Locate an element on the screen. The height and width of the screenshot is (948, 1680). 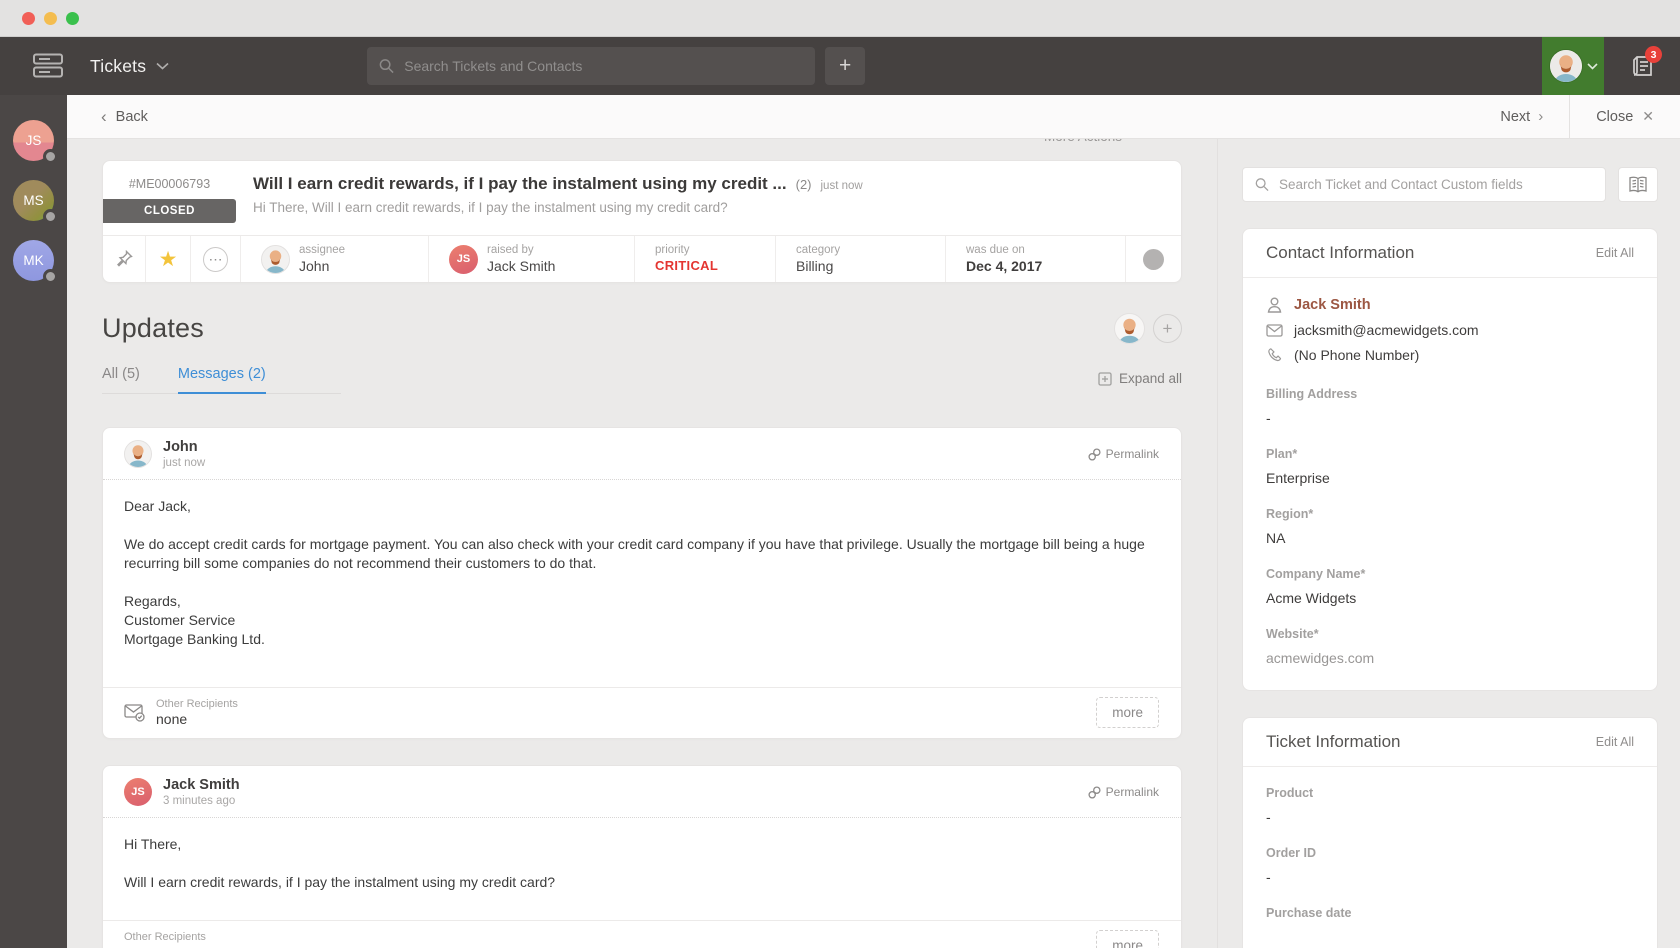
rail-agent-mk: MK is located at coordinates (35, 262).